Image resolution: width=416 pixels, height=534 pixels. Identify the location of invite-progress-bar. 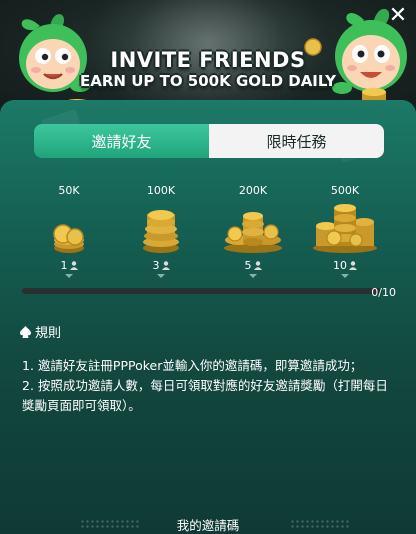
(202, 291).